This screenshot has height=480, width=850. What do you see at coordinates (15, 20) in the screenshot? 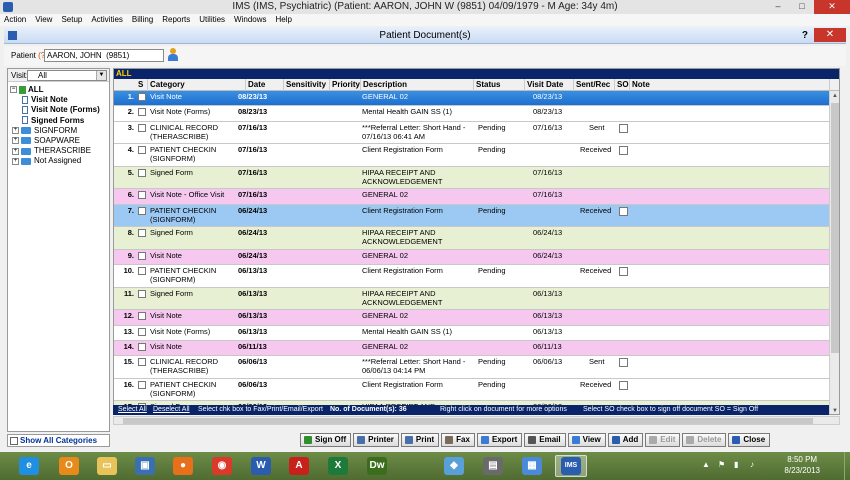
I see `menu-action: Action` at bounding box center [15, 20].